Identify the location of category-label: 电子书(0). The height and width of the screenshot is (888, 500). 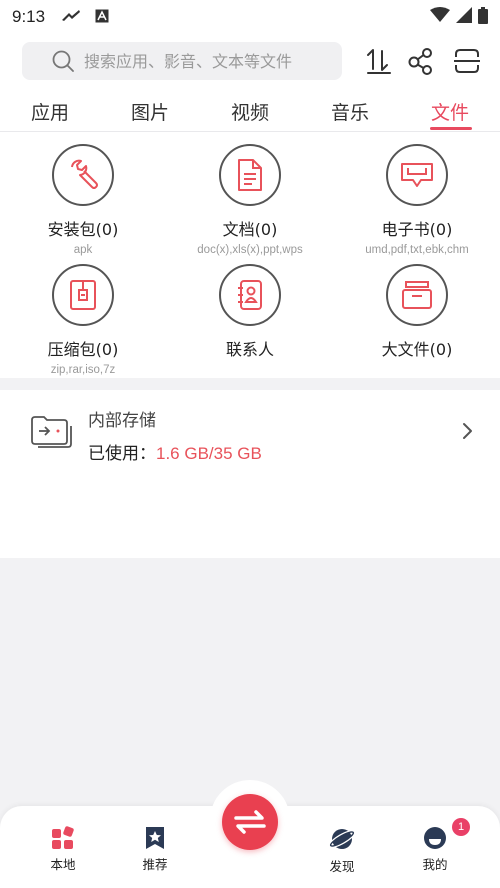
(417, 229).